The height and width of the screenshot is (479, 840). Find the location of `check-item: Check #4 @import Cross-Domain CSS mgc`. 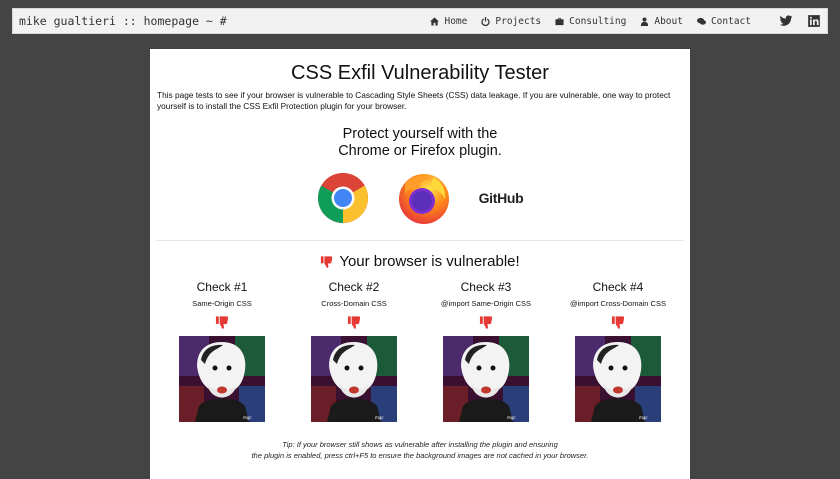

check-item: Check #4 @import Cross-Domain CSS mgc is located at coordinates (618, 351).